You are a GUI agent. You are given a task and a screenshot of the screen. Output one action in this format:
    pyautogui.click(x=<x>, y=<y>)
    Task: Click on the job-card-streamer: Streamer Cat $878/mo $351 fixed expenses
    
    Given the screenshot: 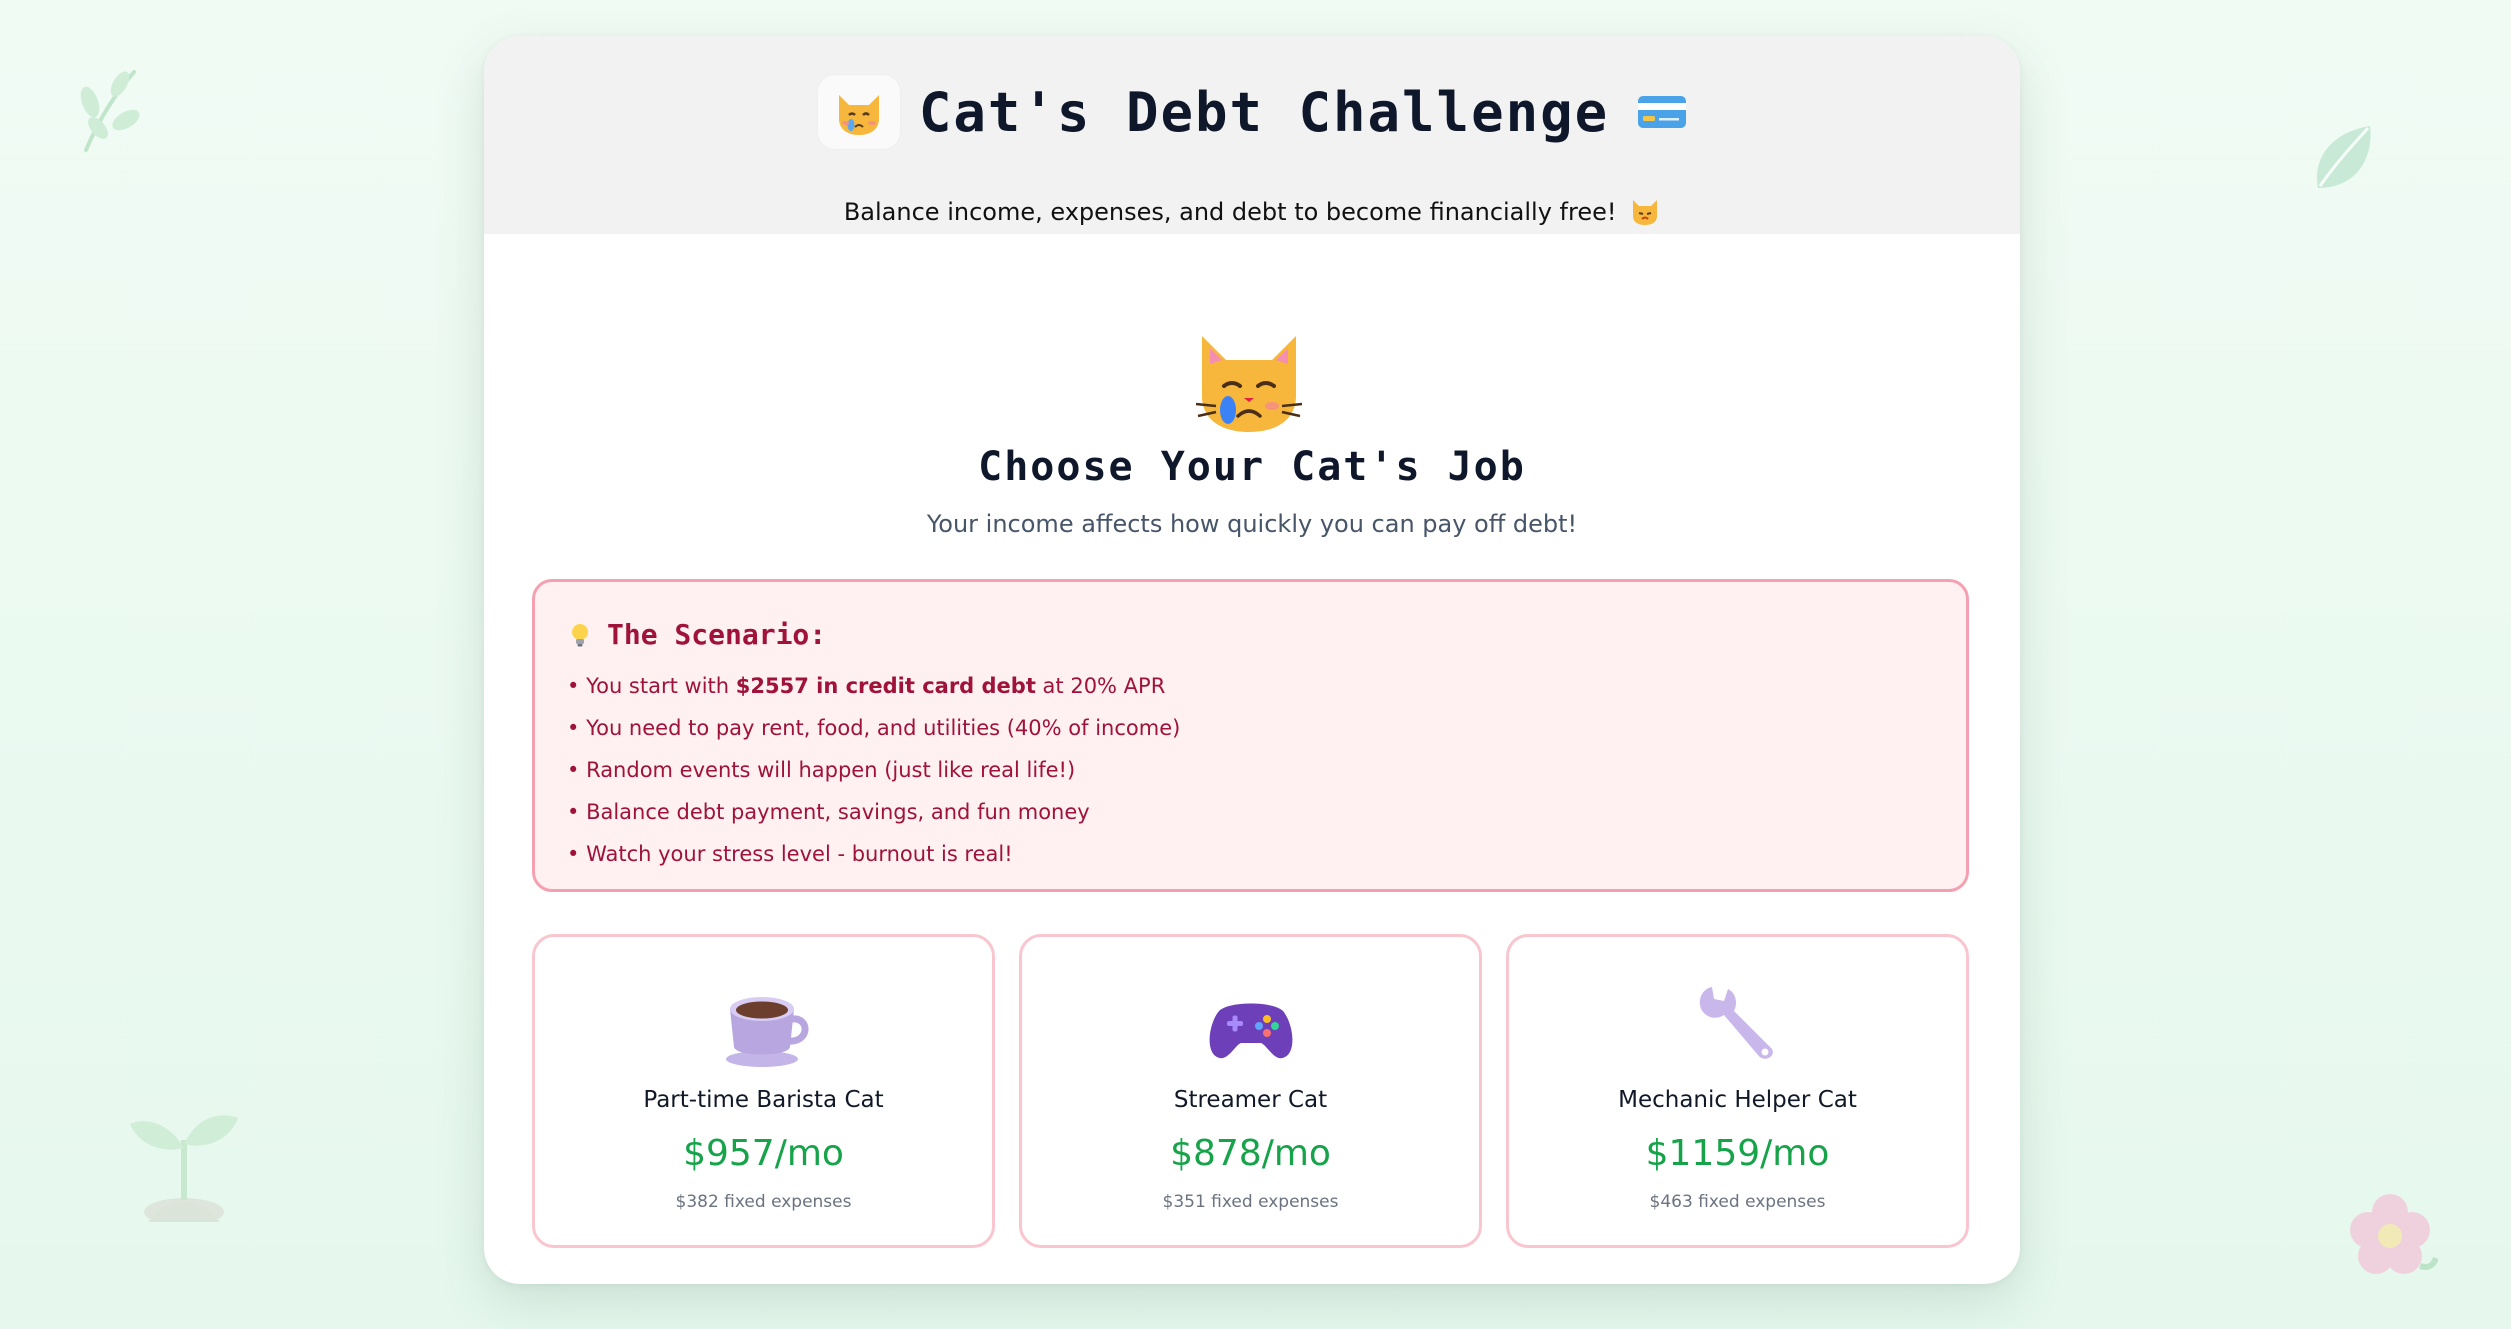 What is the action you would take?
    pyautogui.click(x=1250, y=1091)
    